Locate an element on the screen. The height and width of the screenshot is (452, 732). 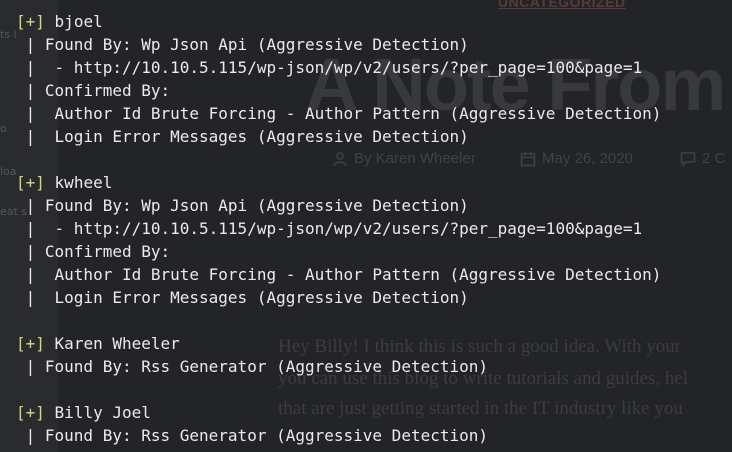
user-header: [+] Billy Joel is located at coordinates (83, 412).